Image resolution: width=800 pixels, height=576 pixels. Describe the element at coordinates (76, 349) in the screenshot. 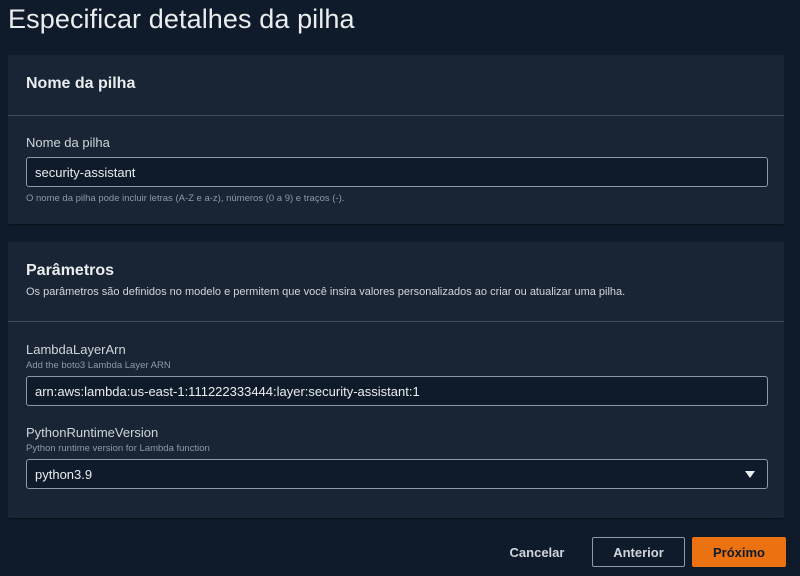

I see `lambda-layer-label: LambdaLayerArn` at that location.